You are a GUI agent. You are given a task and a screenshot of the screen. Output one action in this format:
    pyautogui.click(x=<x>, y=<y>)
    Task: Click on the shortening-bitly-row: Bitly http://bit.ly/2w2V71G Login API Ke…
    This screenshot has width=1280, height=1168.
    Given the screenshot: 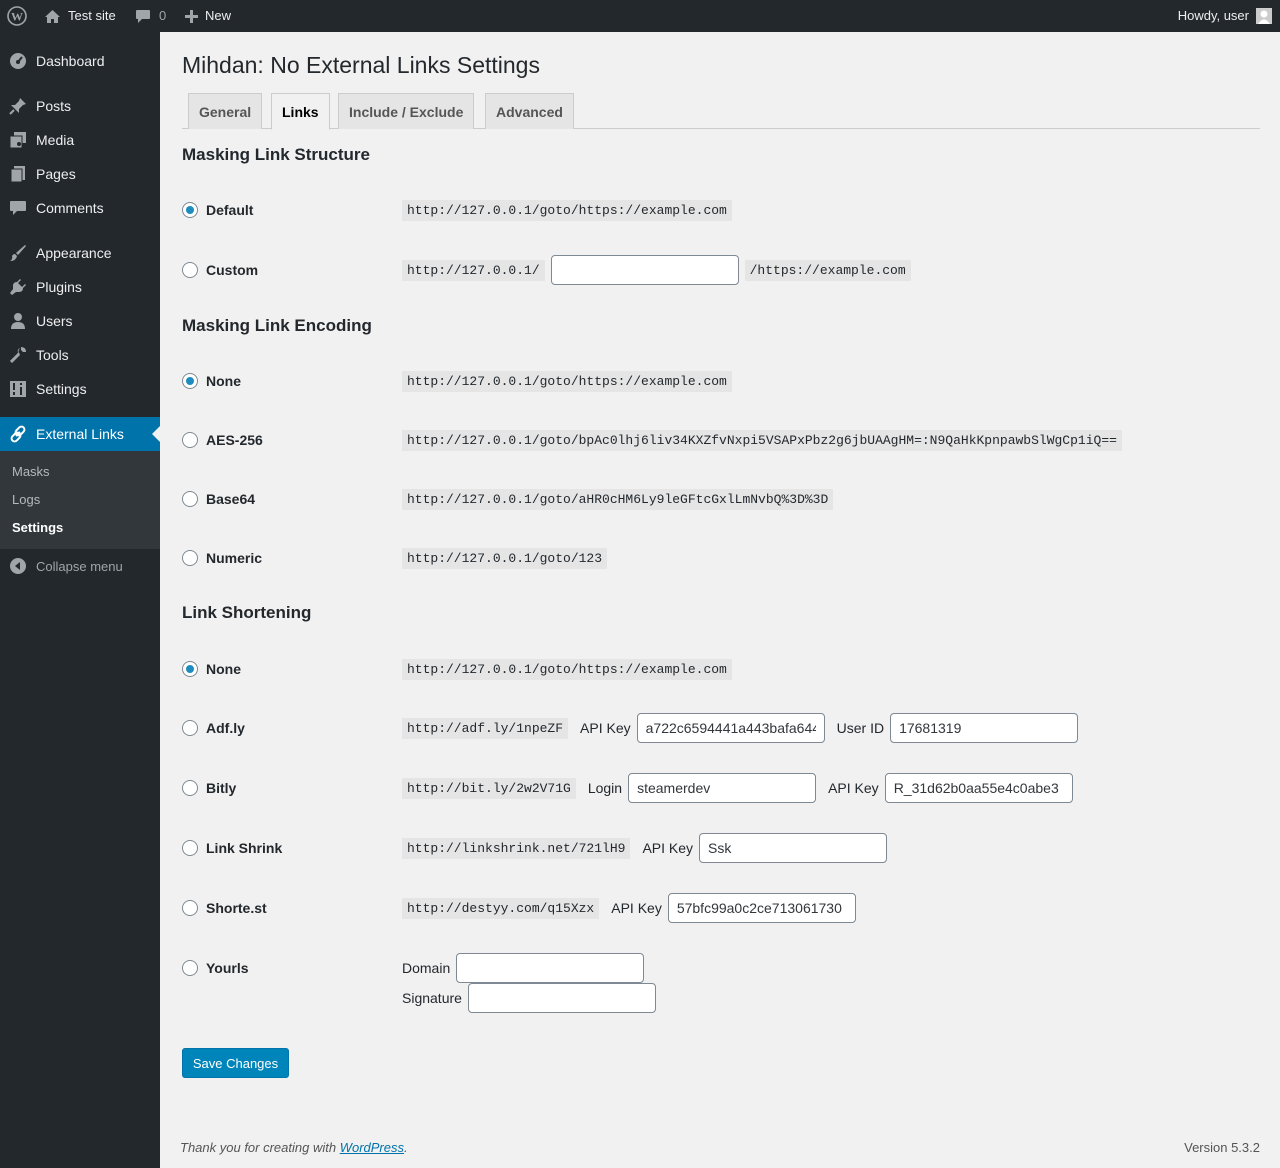 What is the action you would take?
    pyautogui.click(x=721, y=788)
    